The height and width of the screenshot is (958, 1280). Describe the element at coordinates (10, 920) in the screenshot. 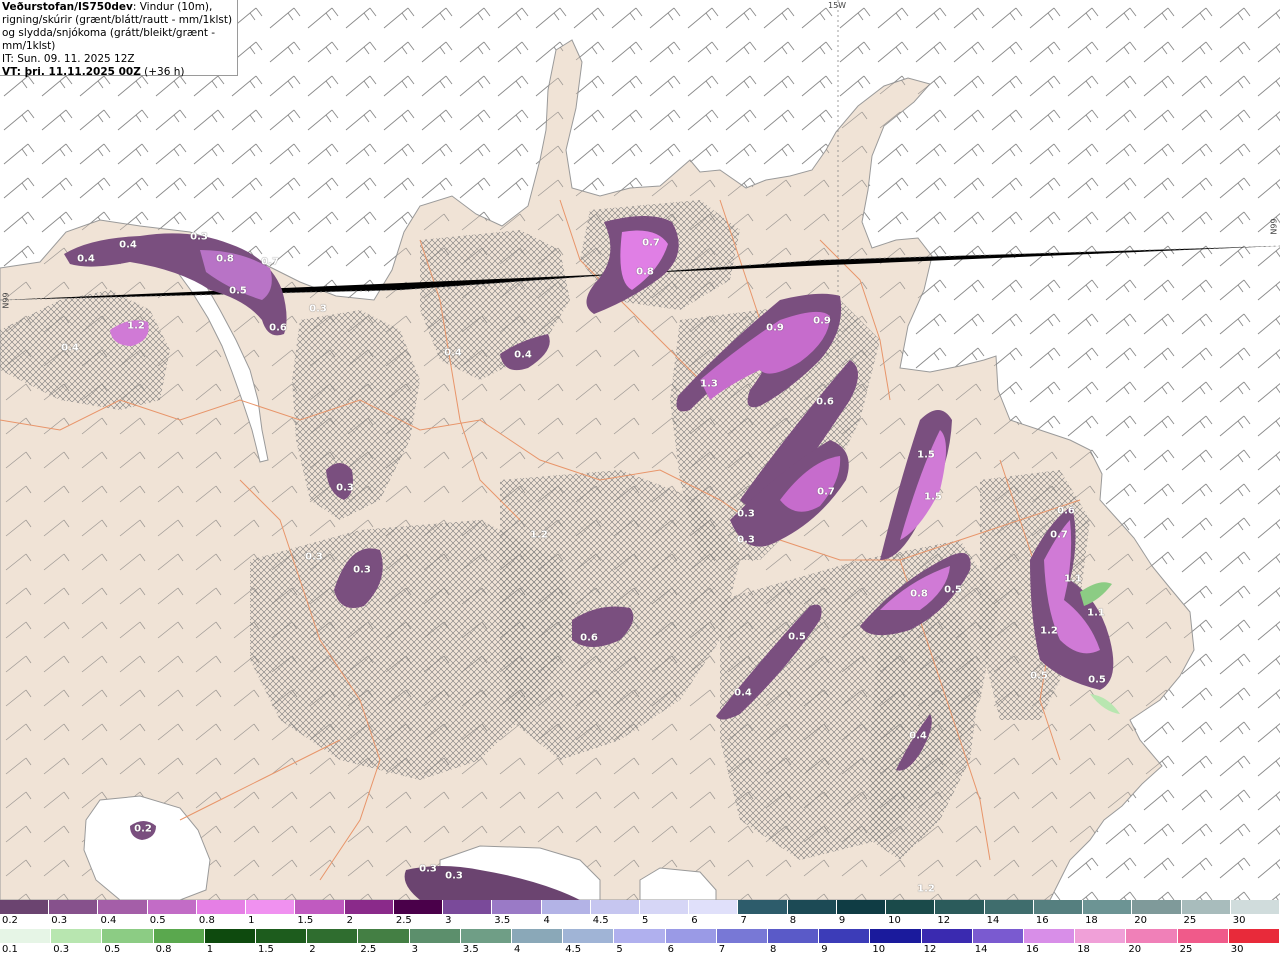

I see `legend-label: 0.2` at that location.